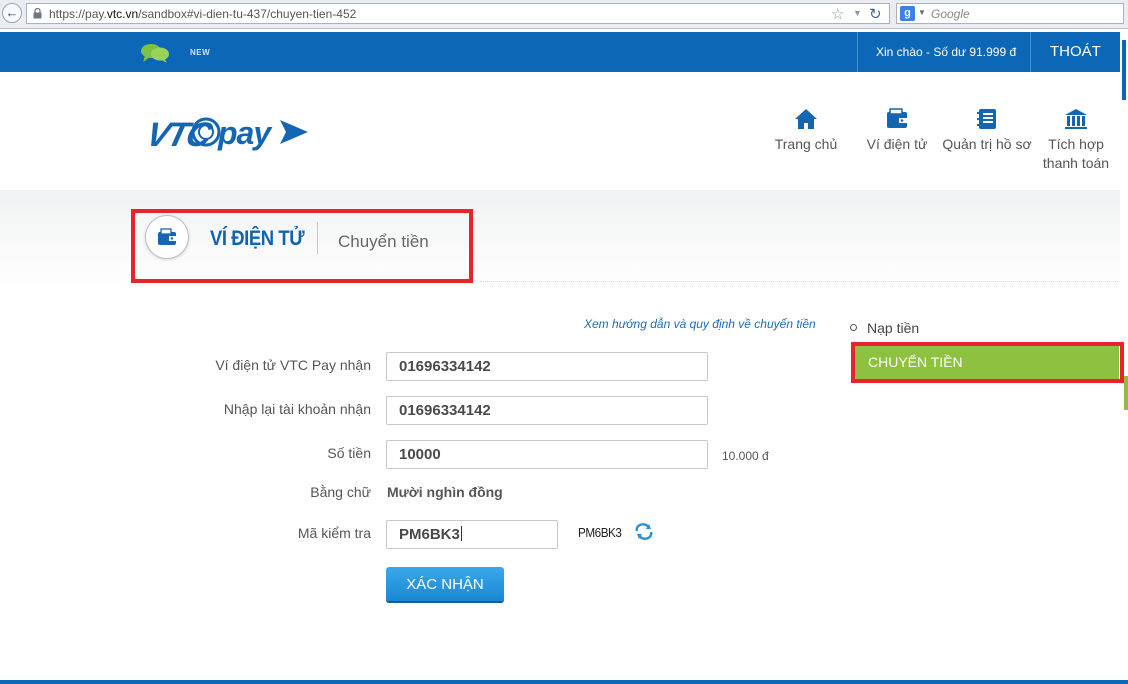 The height and width of the screenshot is (684, 1128). Describe the element at coordinates (875, 14) in the screenshot. I see `reload-icon: ↻` at that location.